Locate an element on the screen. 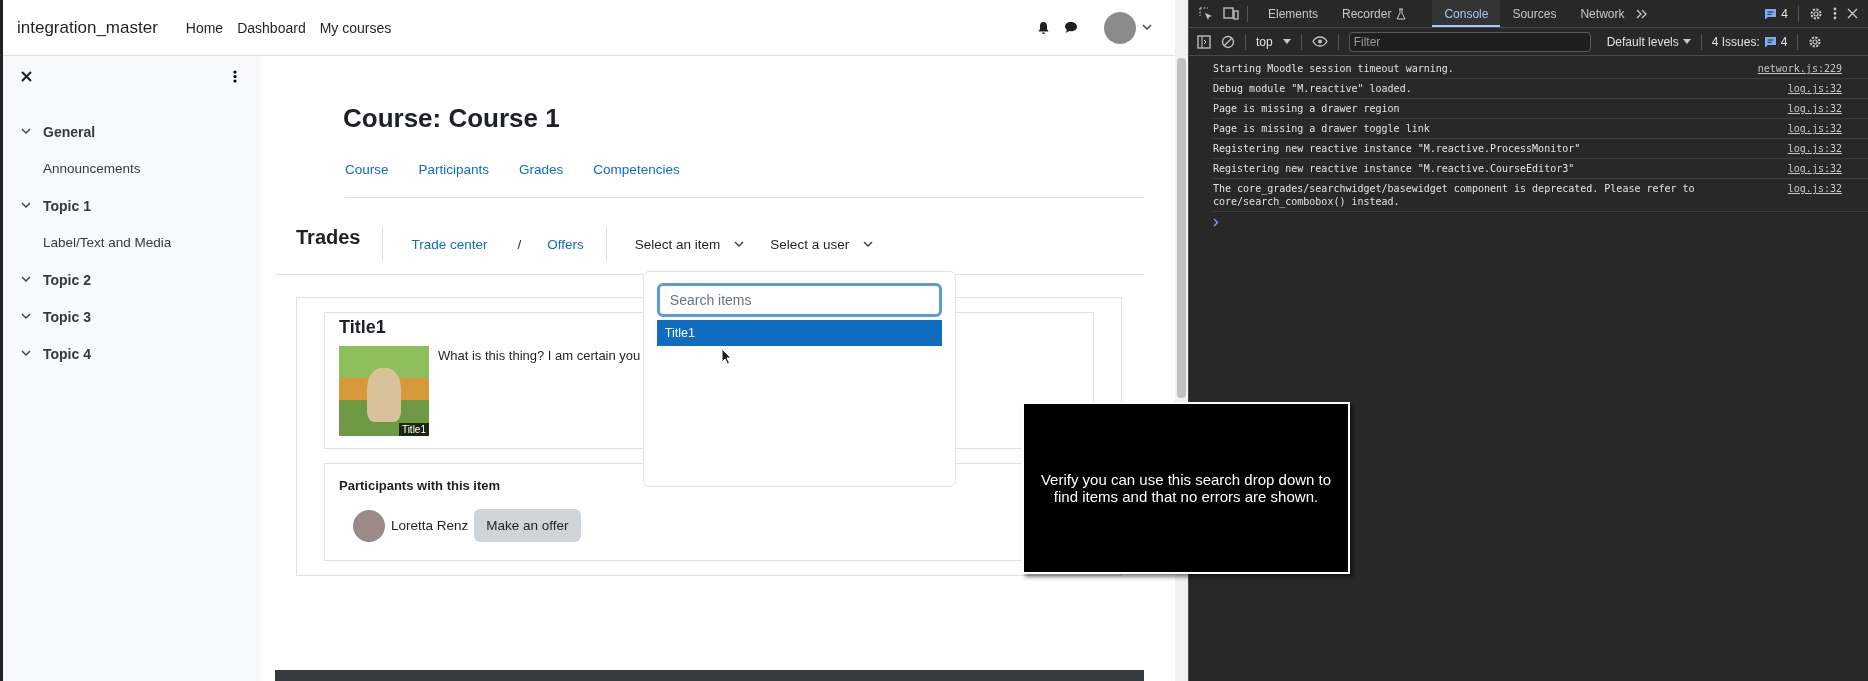 The image size is (1868, 681). offers-link: Offers is located at coordinates (565, 244).